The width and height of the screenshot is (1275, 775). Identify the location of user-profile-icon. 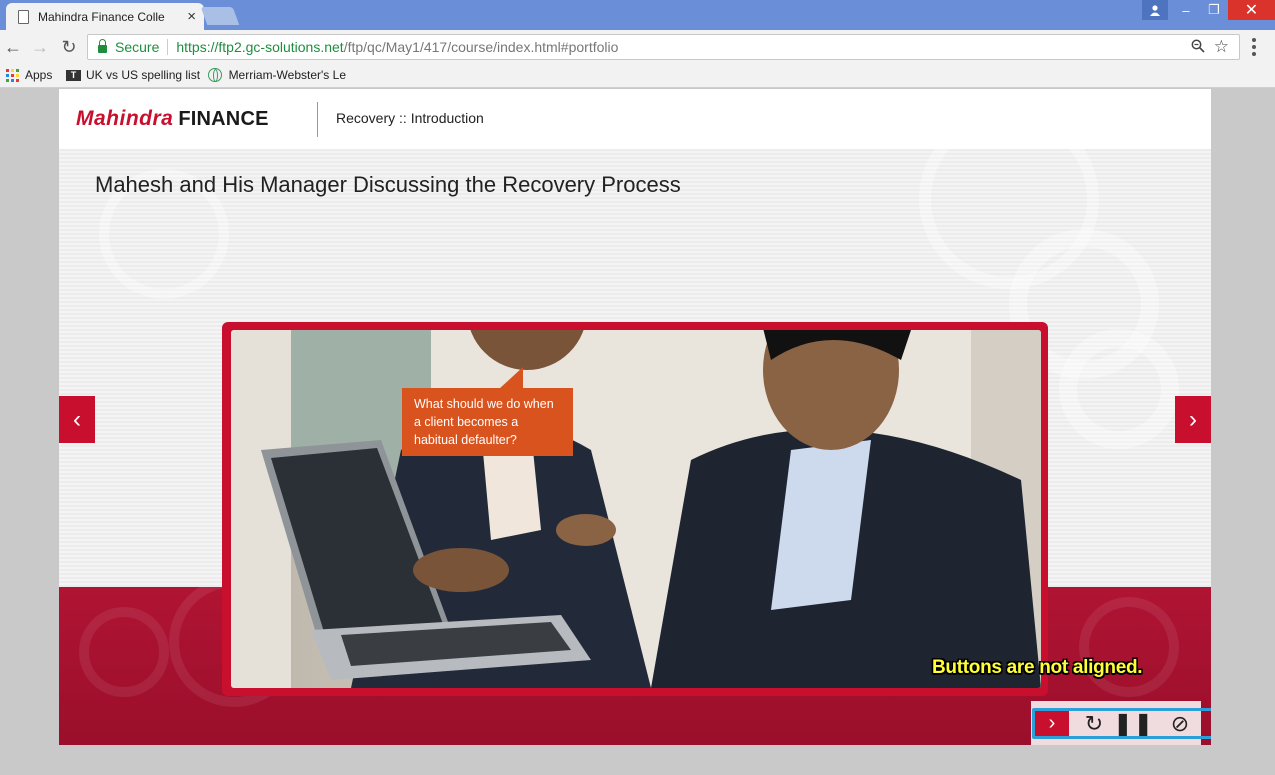
(1155, 10).